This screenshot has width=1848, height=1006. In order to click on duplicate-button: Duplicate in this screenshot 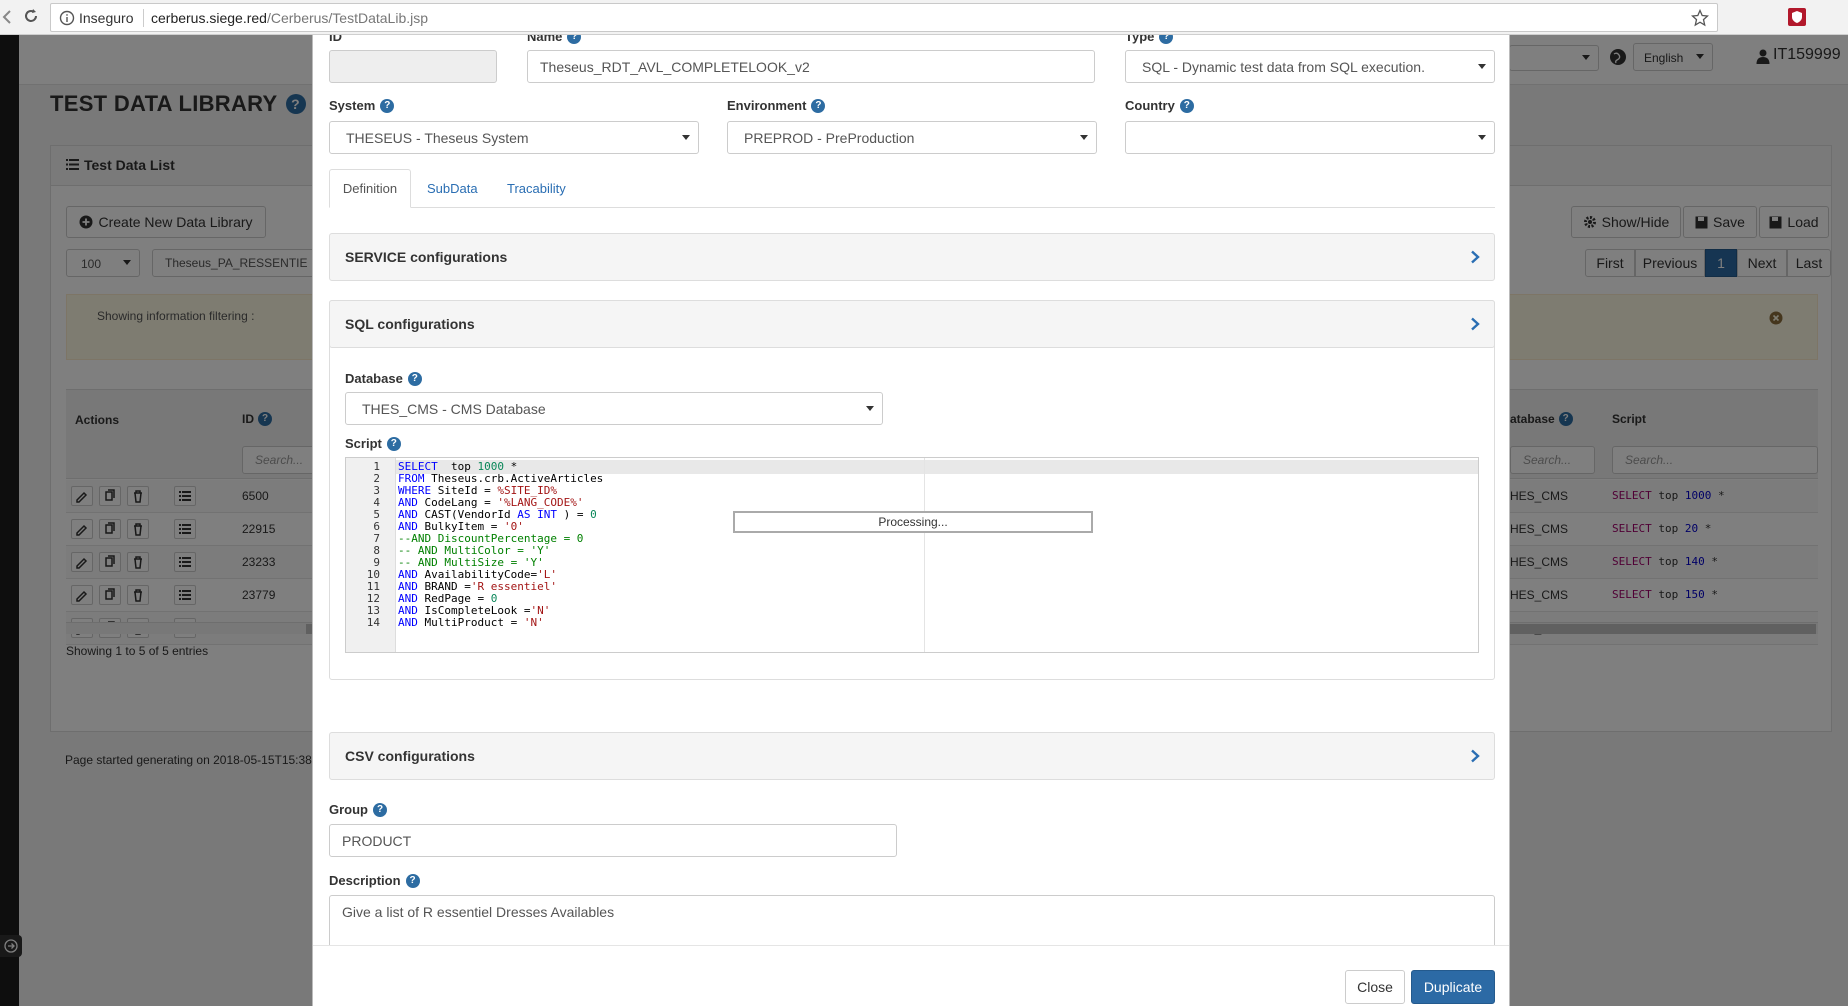, I will do `click(1453, 987)`.